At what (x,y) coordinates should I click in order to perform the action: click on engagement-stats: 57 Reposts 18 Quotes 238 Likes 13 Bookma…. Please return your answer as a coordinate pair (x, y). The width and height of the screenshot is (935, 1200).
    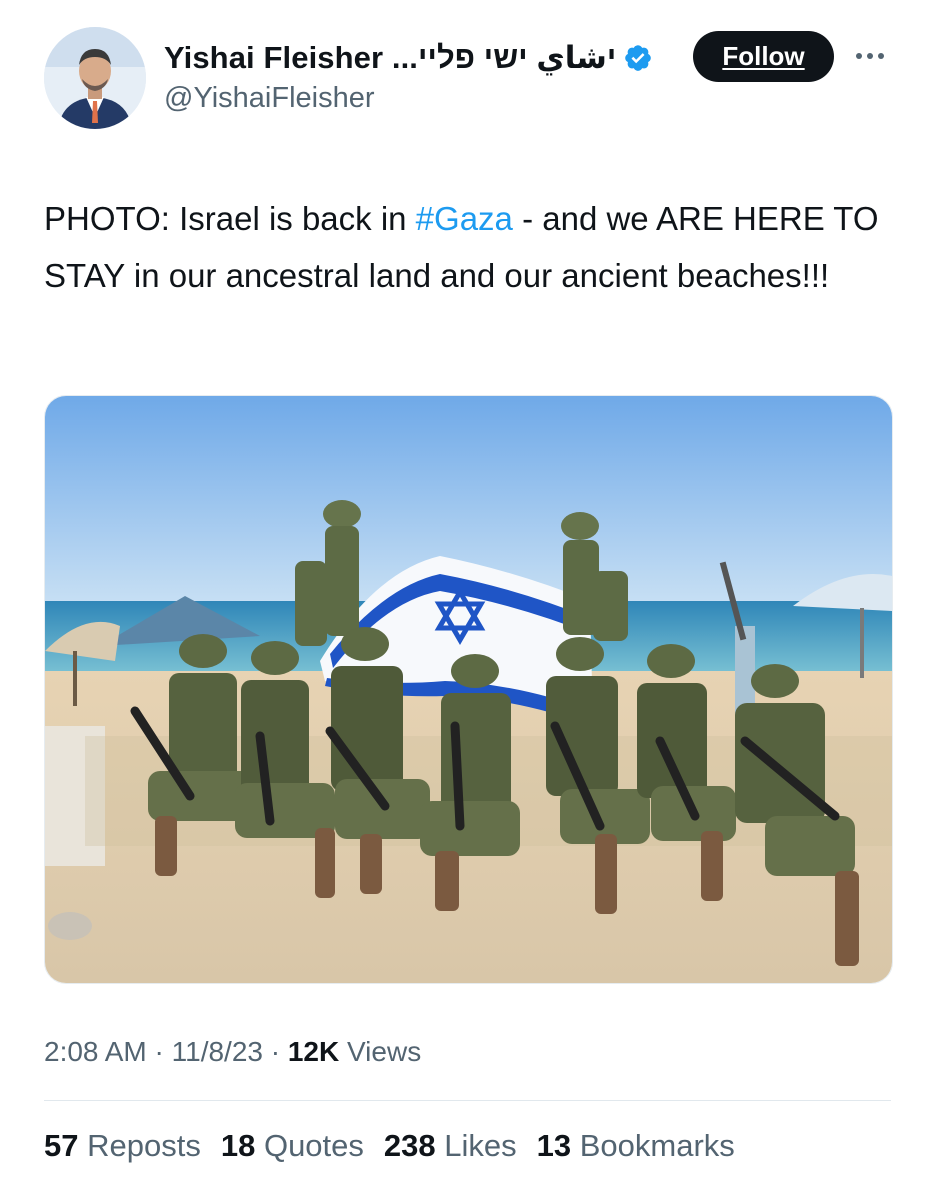
    Looking at the image, I should click on (389, 1146).